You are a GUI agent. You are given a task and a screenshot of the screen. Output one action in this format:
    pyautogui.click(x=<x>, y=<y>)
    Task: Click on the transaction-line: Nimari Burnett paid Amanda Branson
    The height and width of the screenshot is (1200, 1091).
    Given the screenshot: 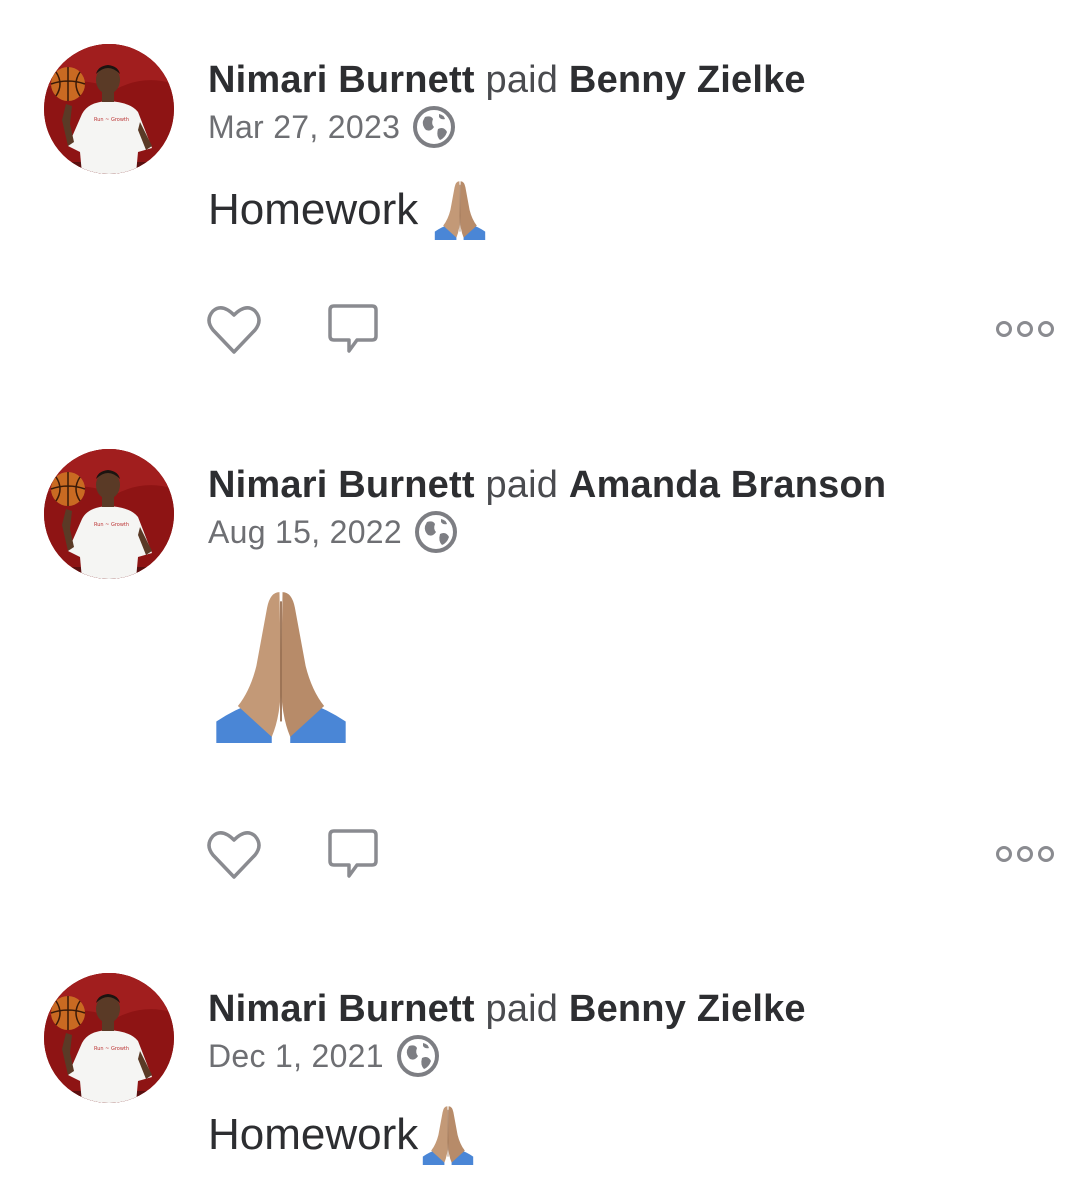 What is the action you would take?
    pyautogui.click(x=547, y=485)
    